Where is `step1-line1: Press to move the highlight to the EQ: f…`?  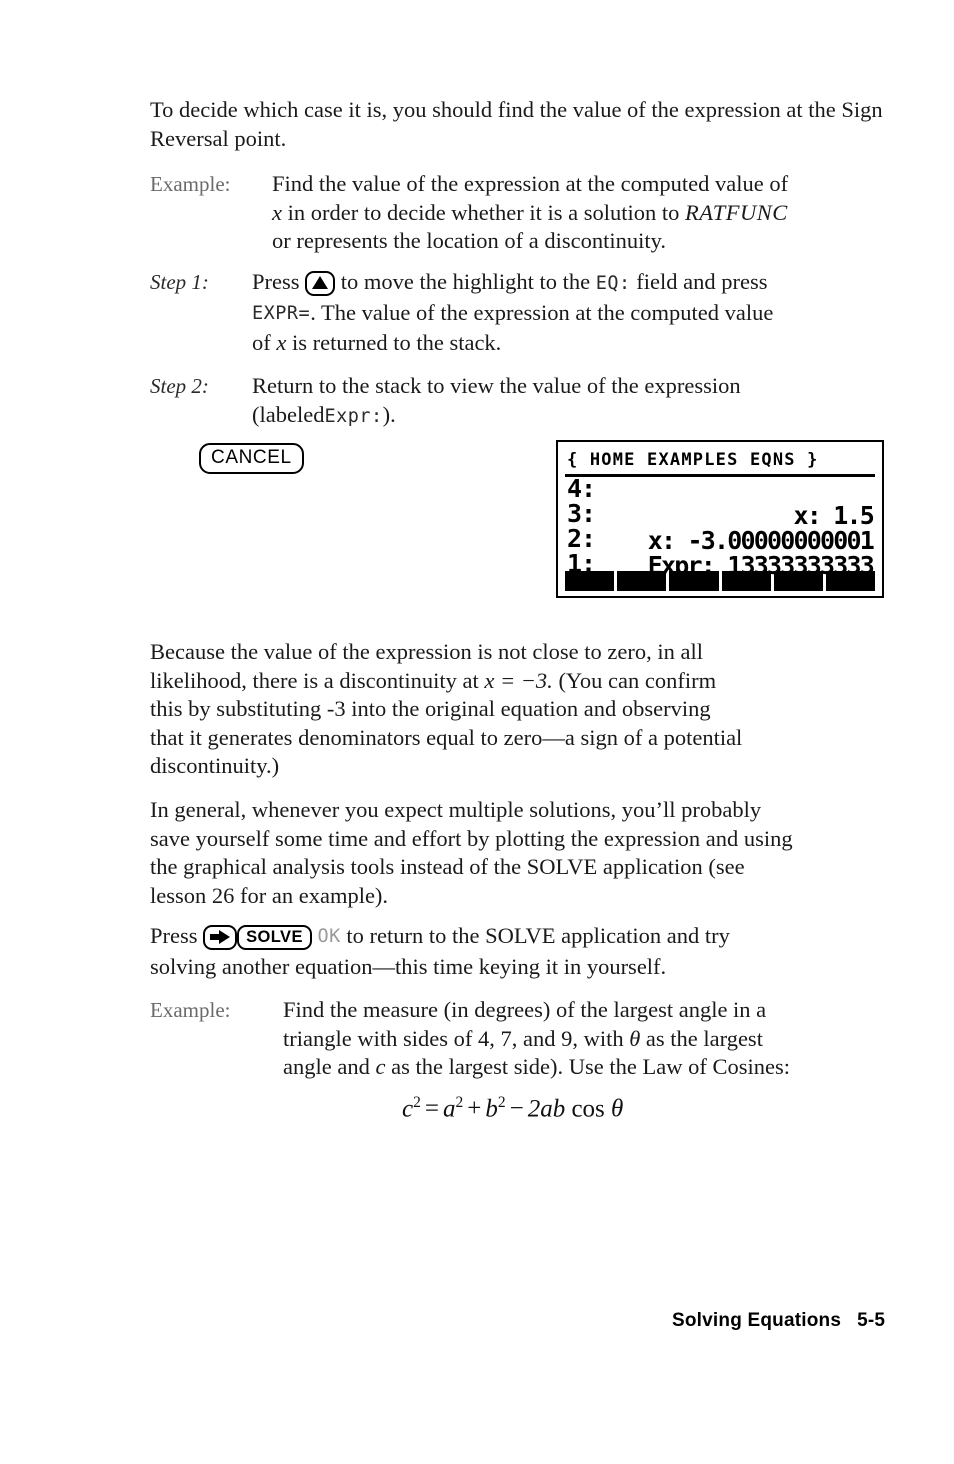 step1-line1: Press to move the highlight to the EQ: f… is located at coordinates (510, 282).